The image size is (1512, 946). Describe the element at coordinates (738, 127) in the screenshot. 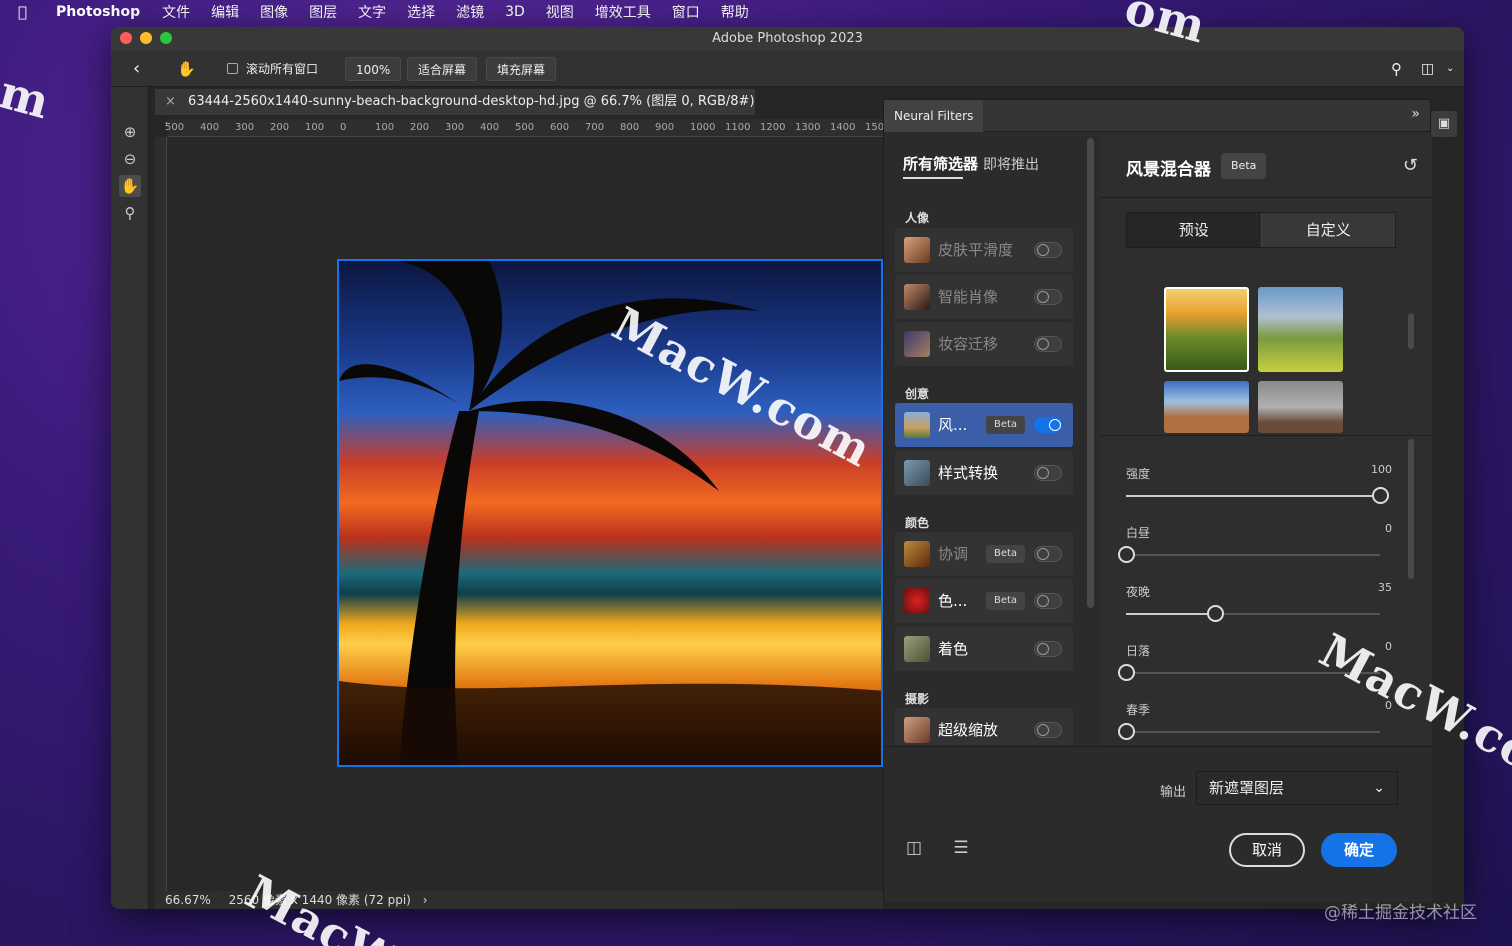

I see `ruler-tick-label: 1100` at that location.